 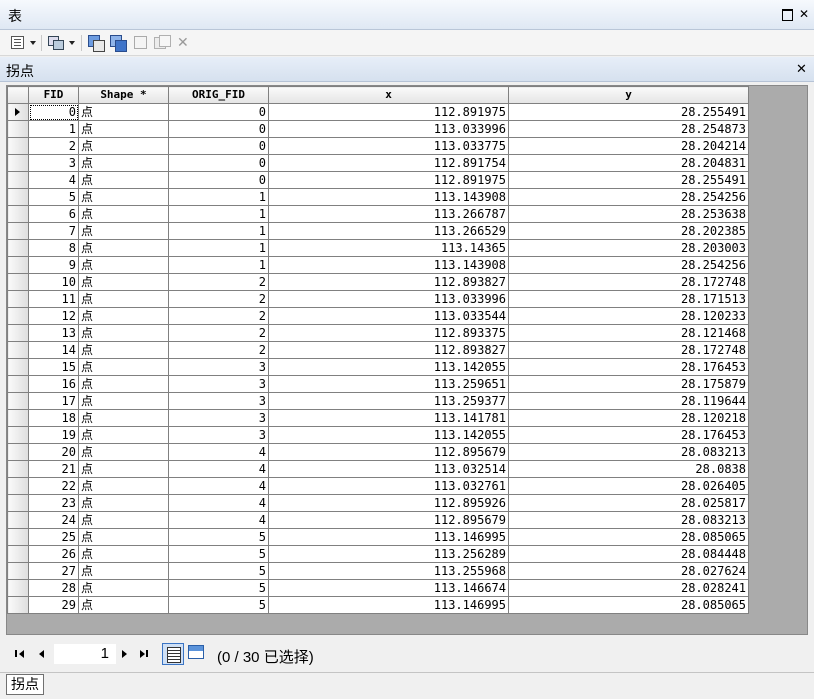 What do you see at coordinates (388, 418) in the screenshot?
I see `cell-x: 113.141781` at bounding box center [388, 418].